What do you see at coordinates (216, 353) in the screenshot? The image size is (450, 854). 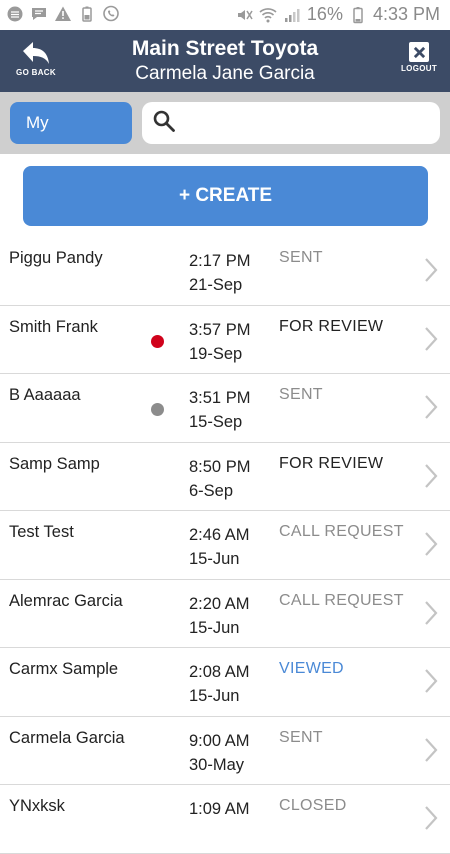 I see `item-date: 19-Sep` at bounding box center [216, 353].